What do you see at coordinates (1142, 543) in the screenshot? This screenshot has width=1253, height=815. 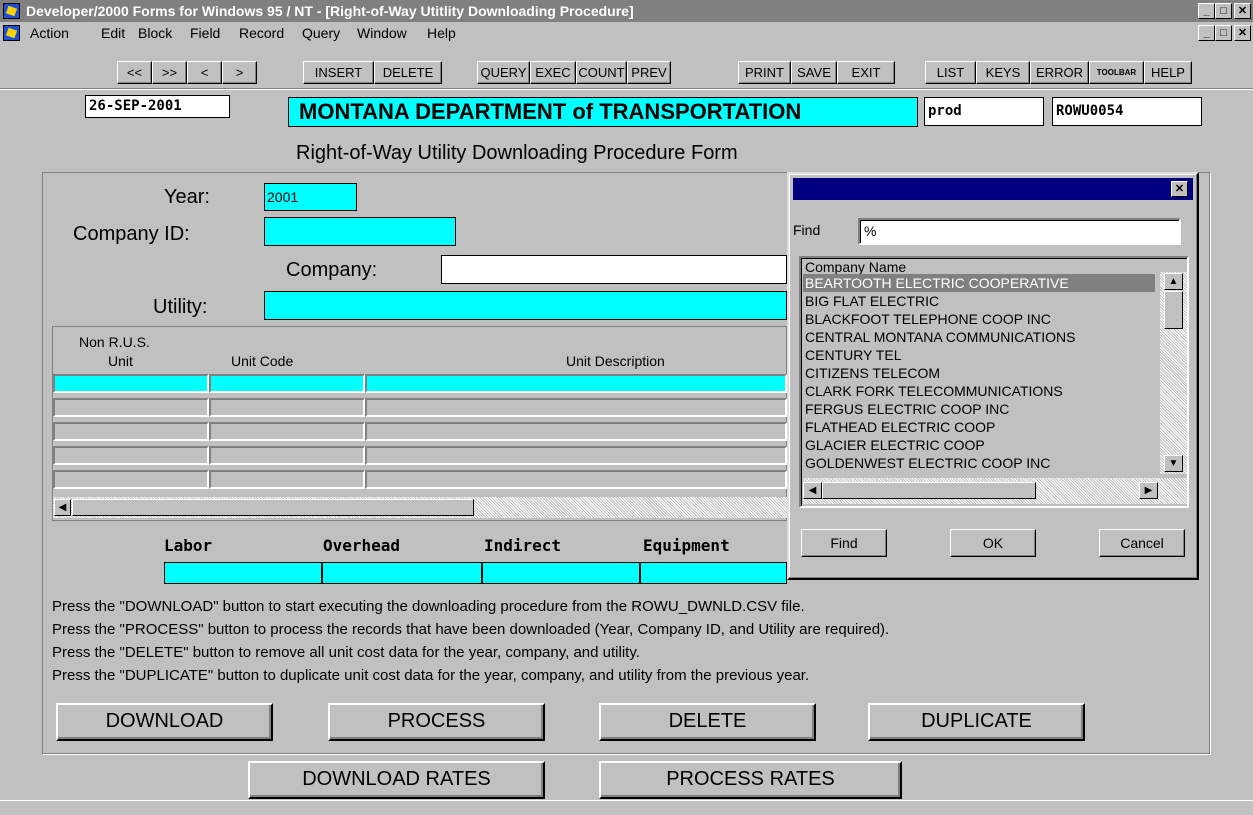 I see `lov-cancel-button: Cancel` at bounding box center [1142, 543].